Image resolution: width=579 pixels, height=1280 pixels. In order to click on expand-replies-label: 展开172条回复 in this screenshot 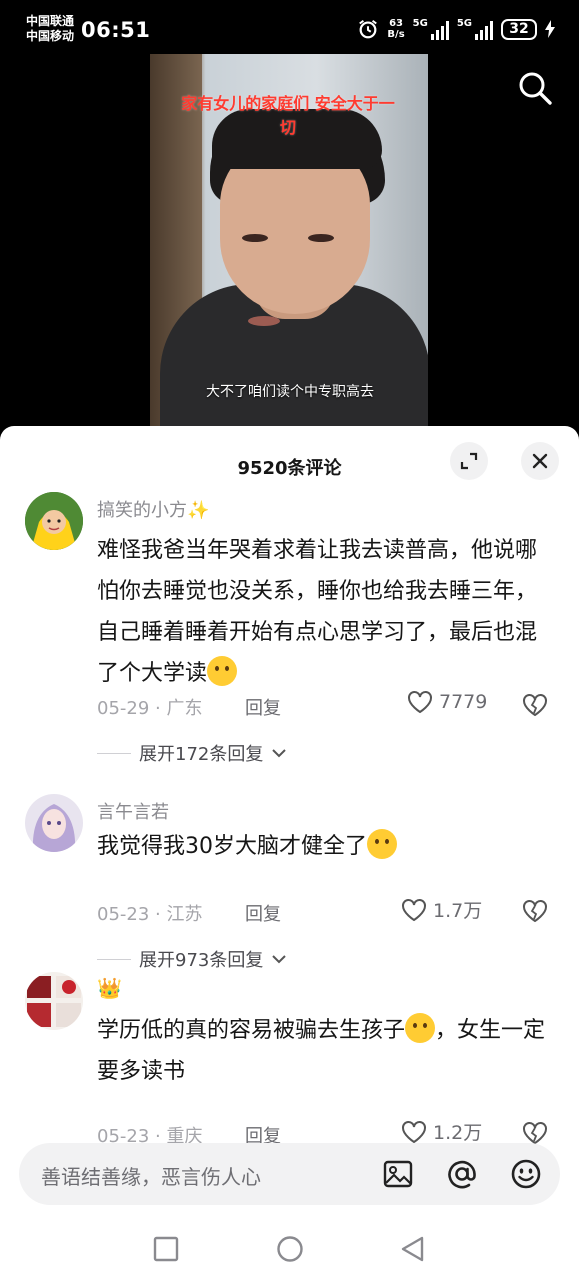, I will do `click(201, 754)`.